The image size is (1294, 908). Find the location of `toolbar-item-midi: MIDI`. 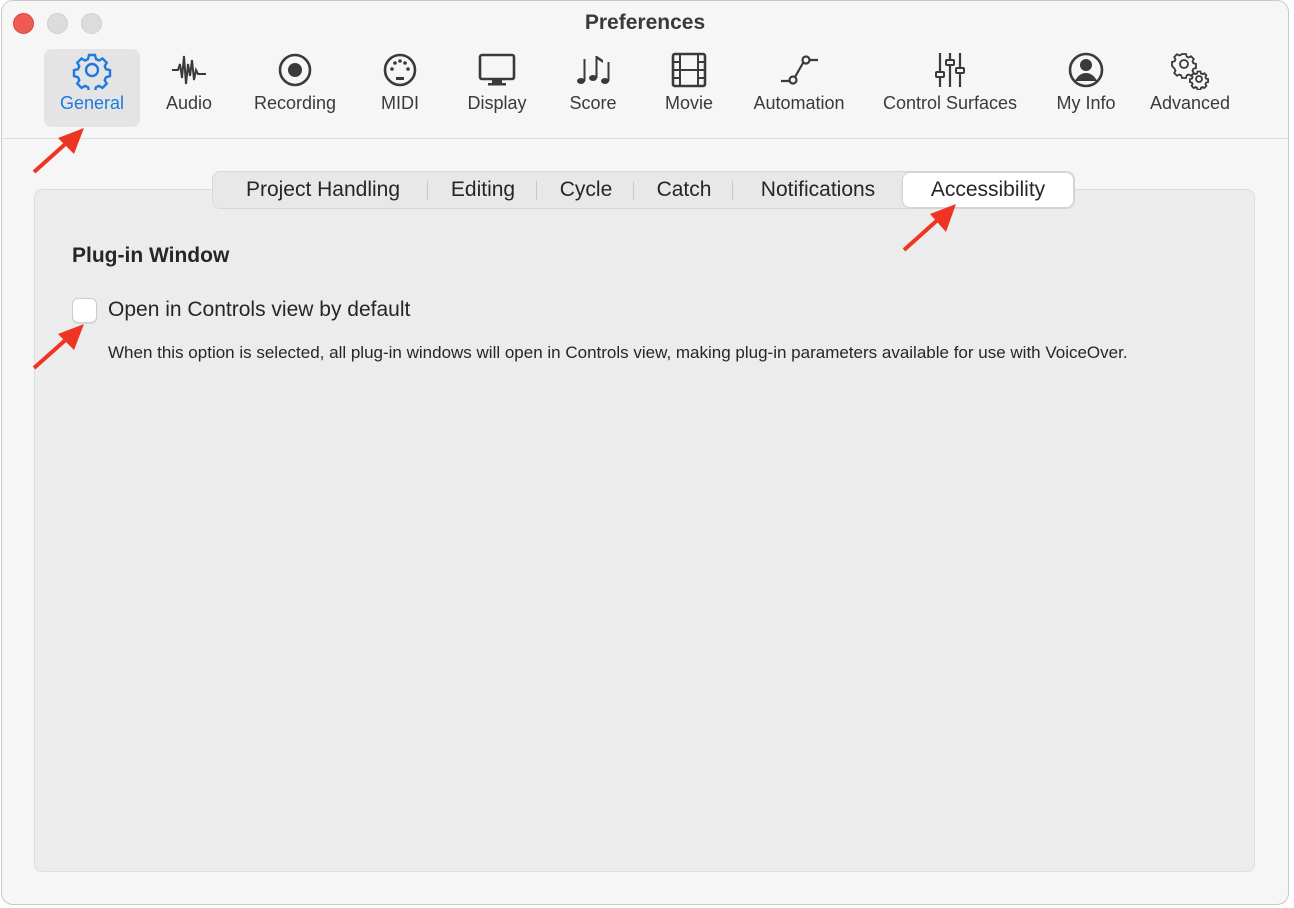

toolbar-item-midi: MIDI is located at coordinates (400, 88).